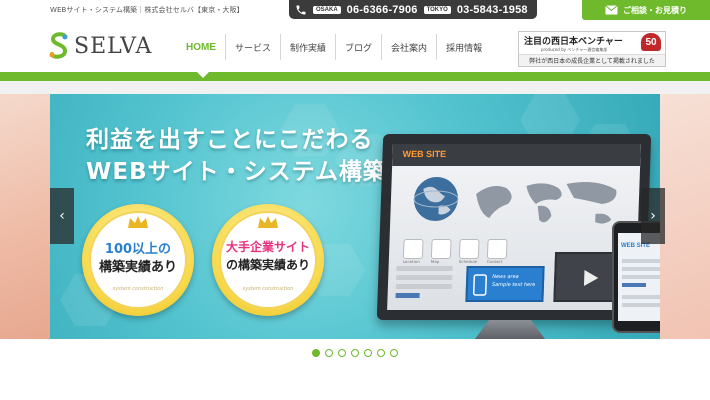 The height and width of the screenshot is (400, 710). I want to click on tokyo-badge: TOKYO, so click(437, 9).